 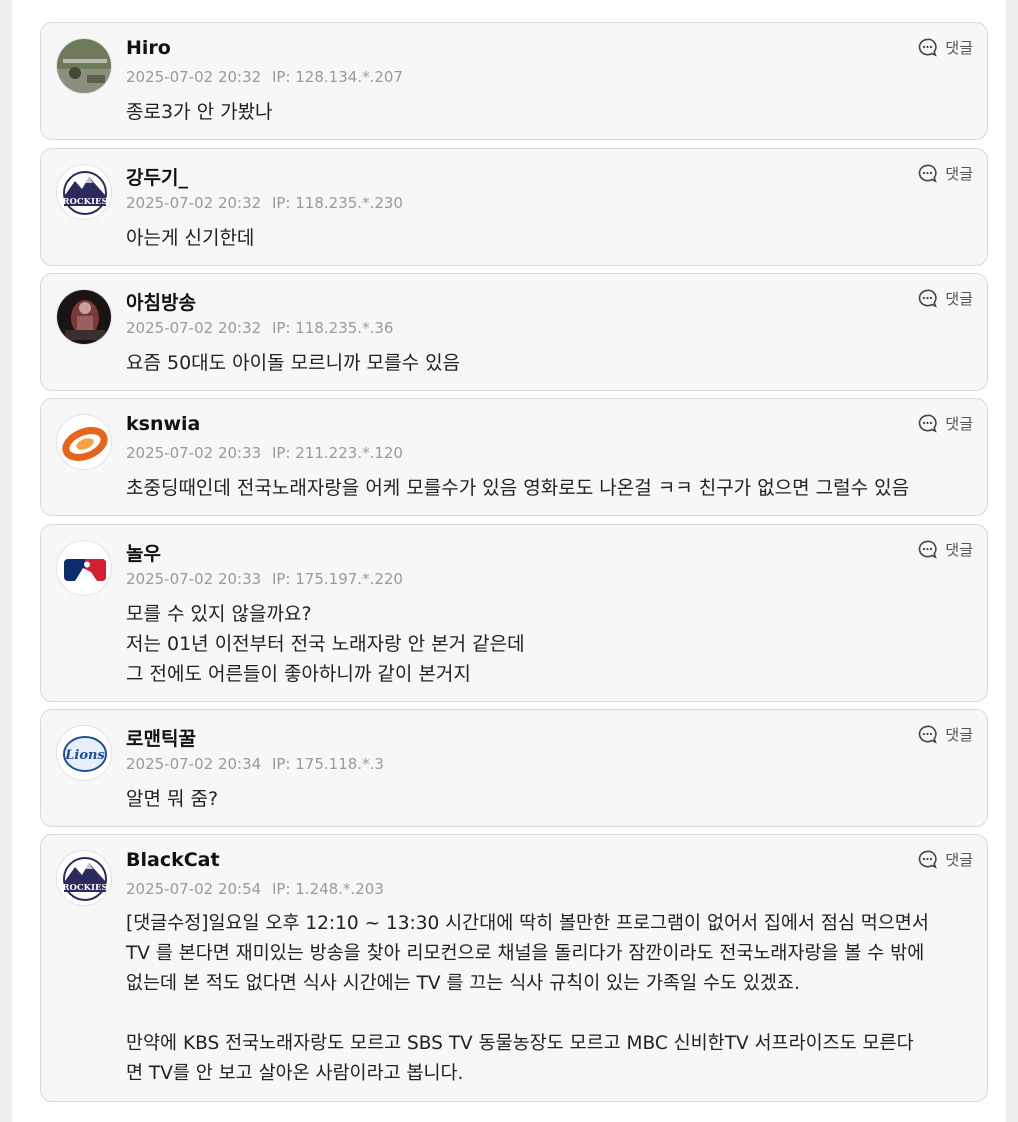 What do you see at coordinates (190, 238) in the screenshot?
I see `comment-text-line: 아는게 신기한데` at bounding box center [190, 238].